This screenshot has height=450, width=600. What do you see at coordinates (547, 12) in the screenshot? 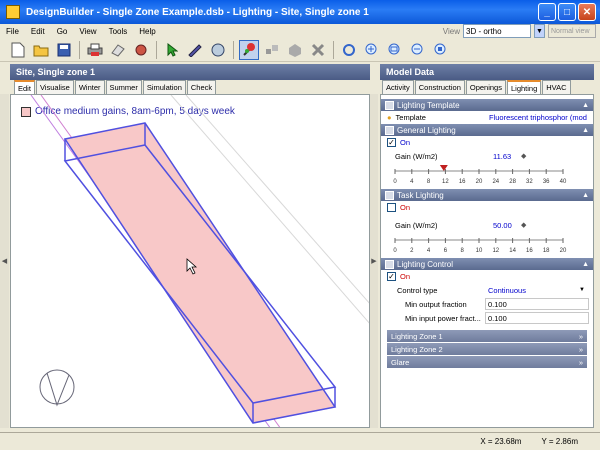
I see `minimize-button: _` at bounding box center [547, 12].